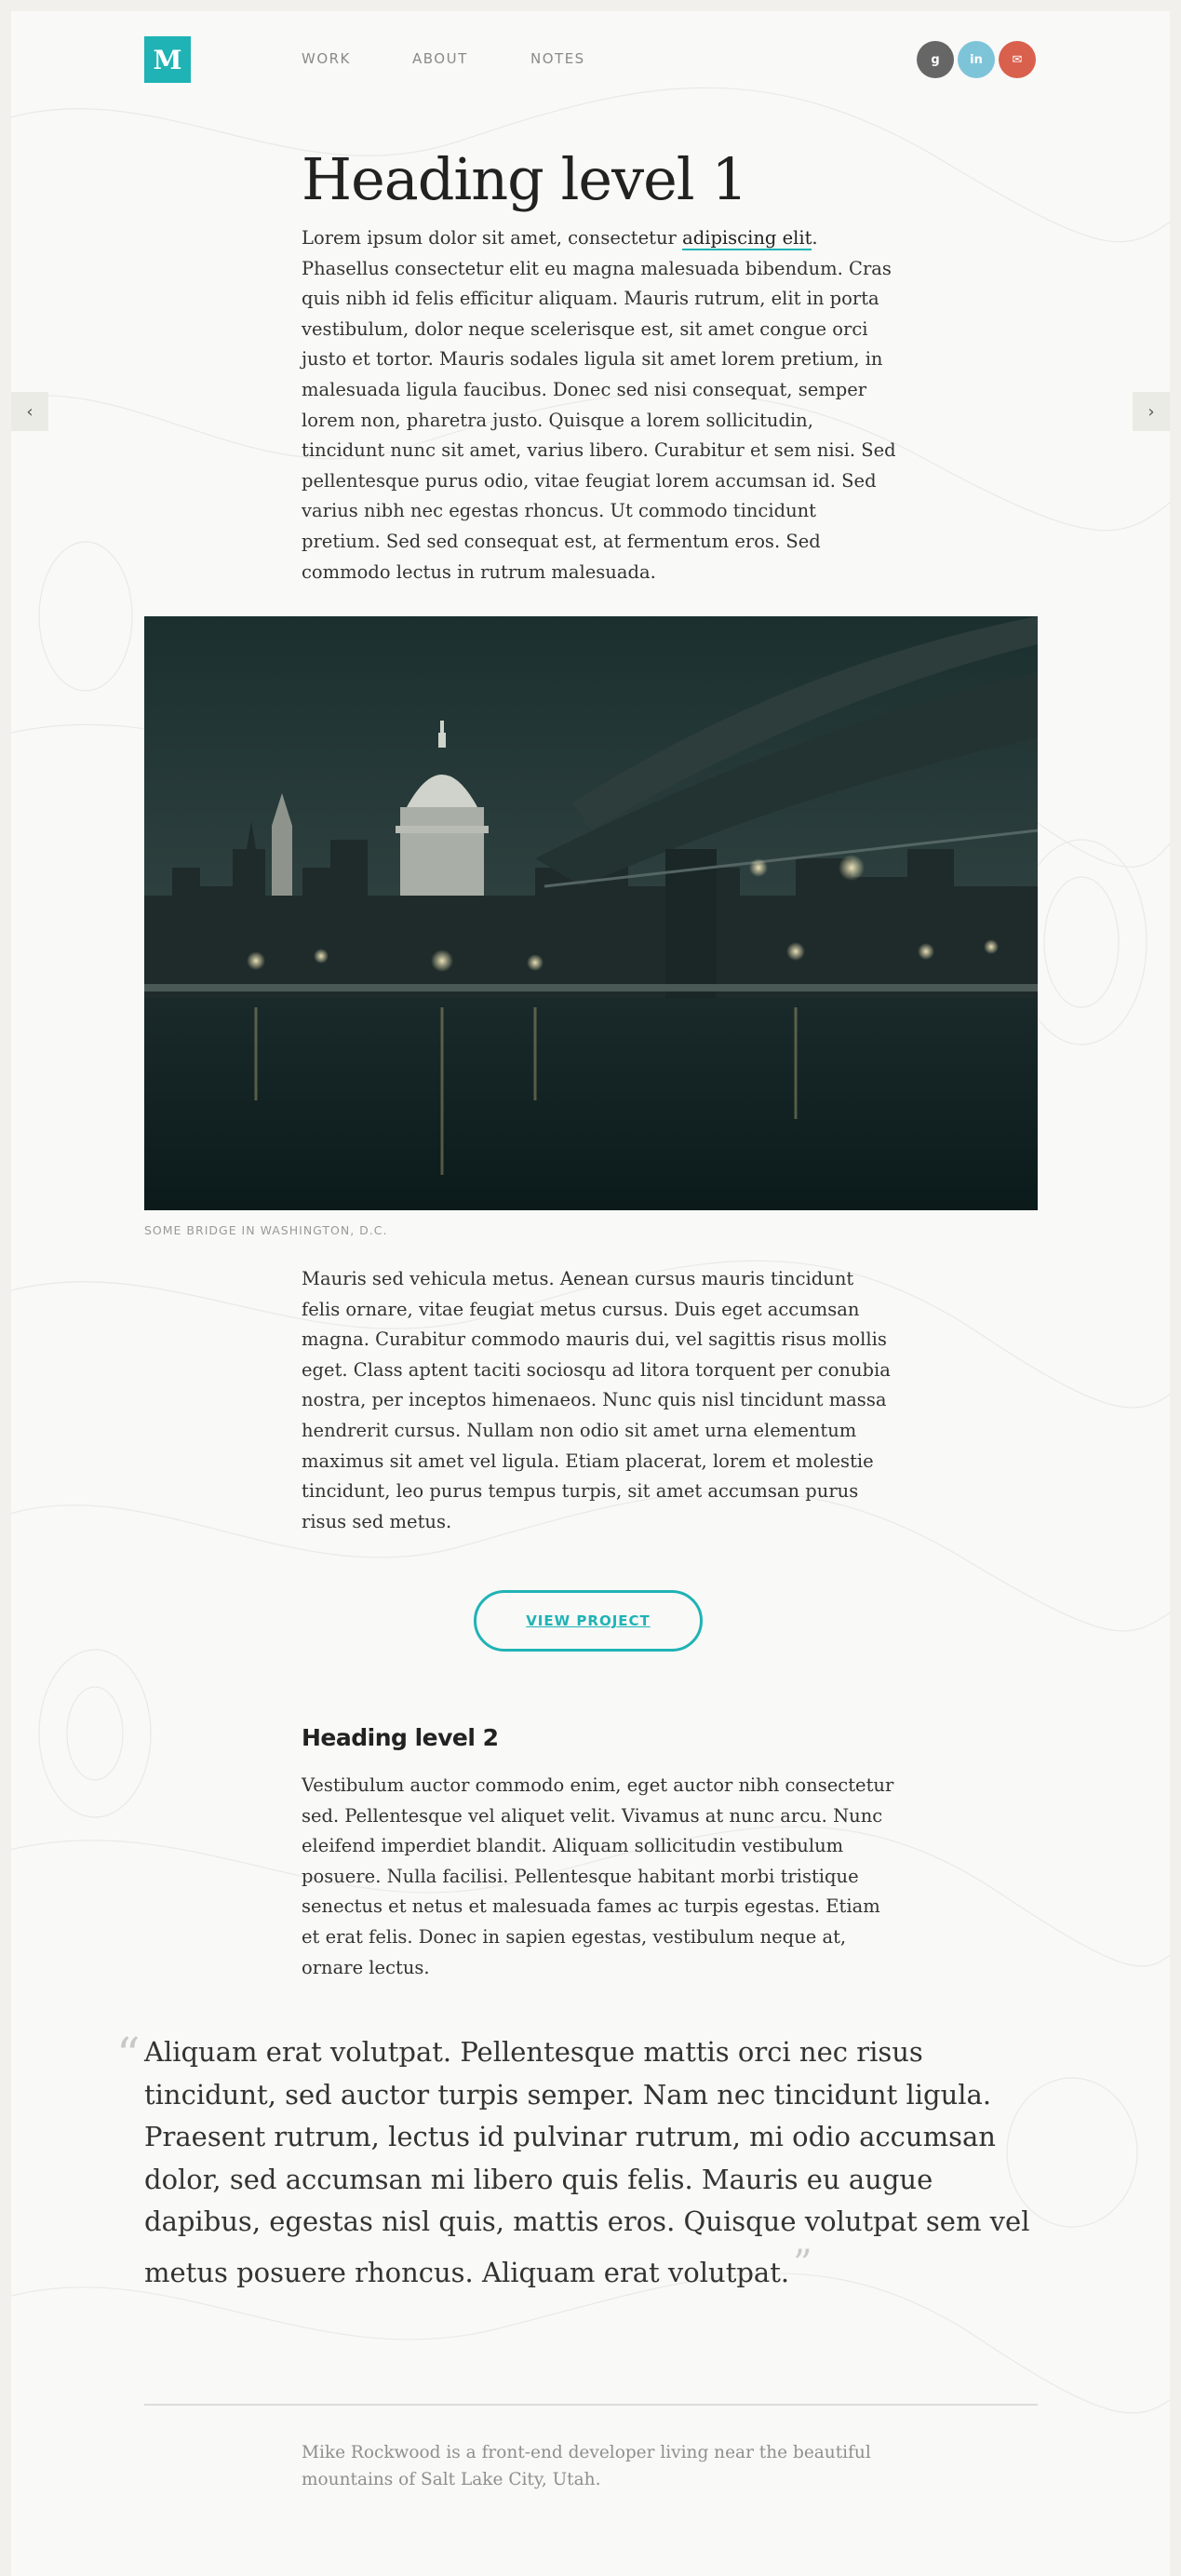  I want to click on email-icon: ✉, so click(1018, 59).